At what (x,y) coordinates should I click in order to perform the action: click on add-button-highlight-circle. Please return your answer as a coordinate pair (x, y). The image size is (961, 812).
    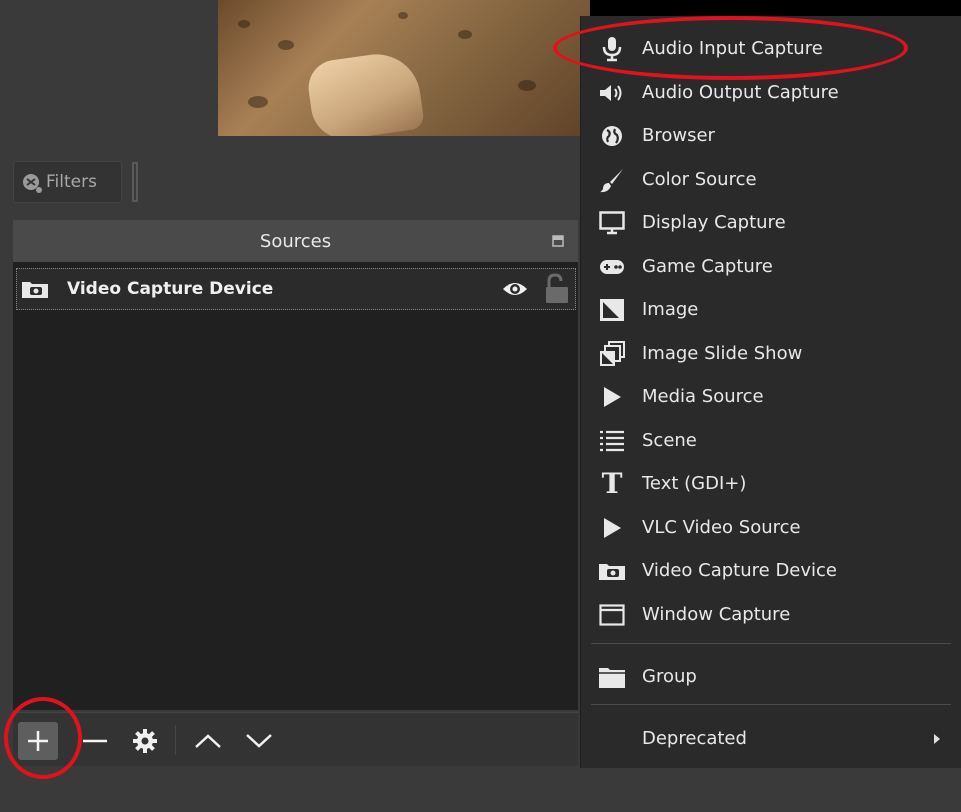
    Looking at the image, I should click on (43, 738).